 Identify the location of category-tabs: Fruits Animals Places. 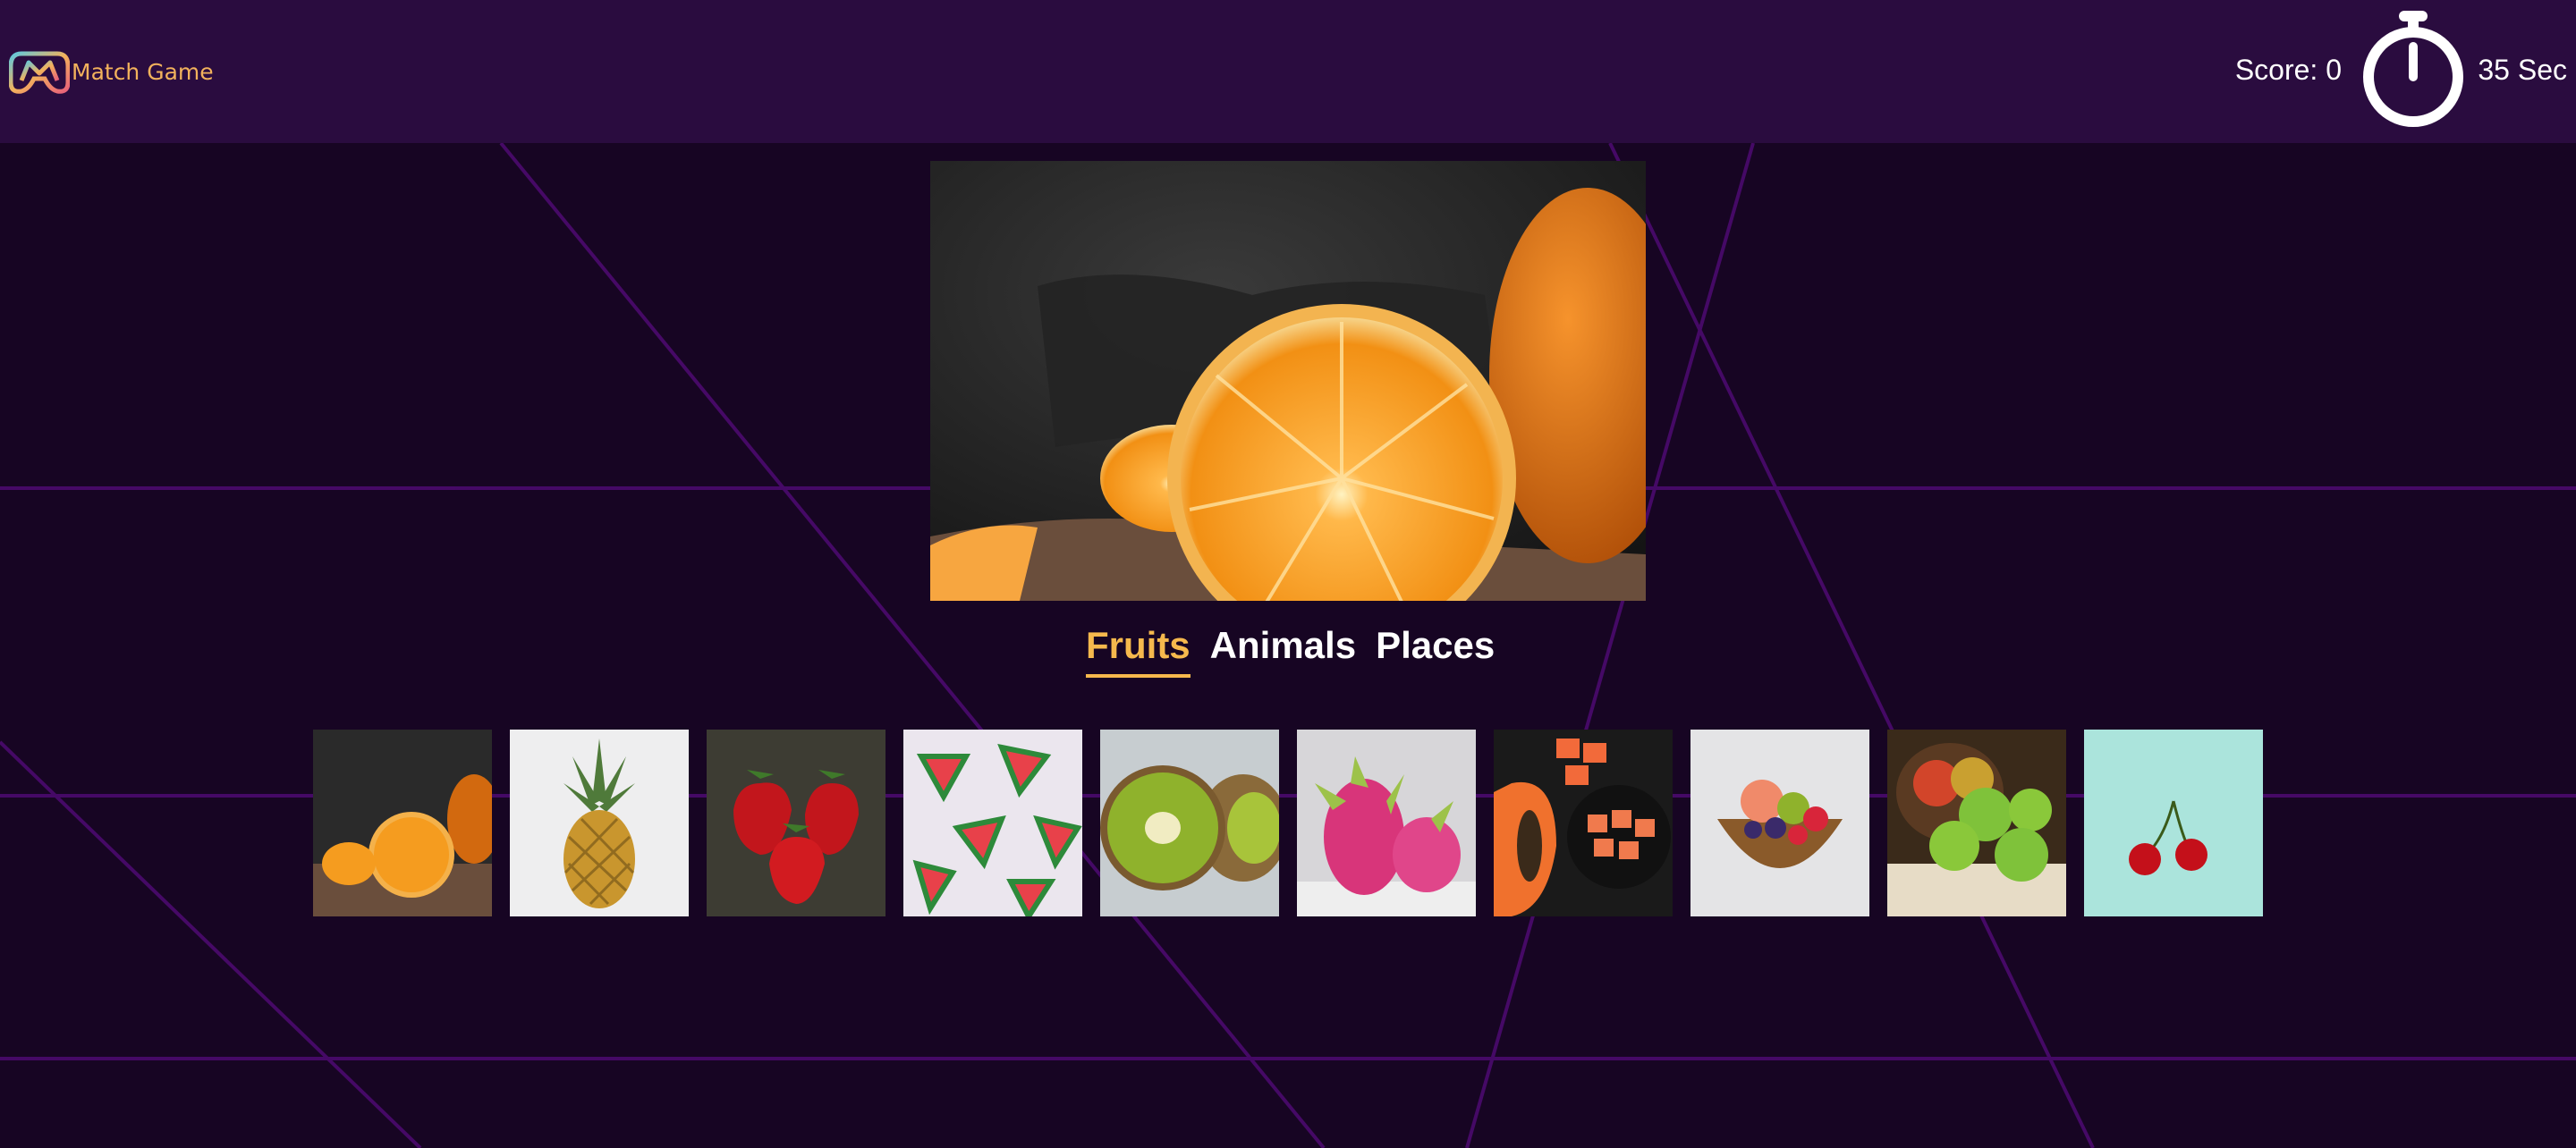
(1290, 651).